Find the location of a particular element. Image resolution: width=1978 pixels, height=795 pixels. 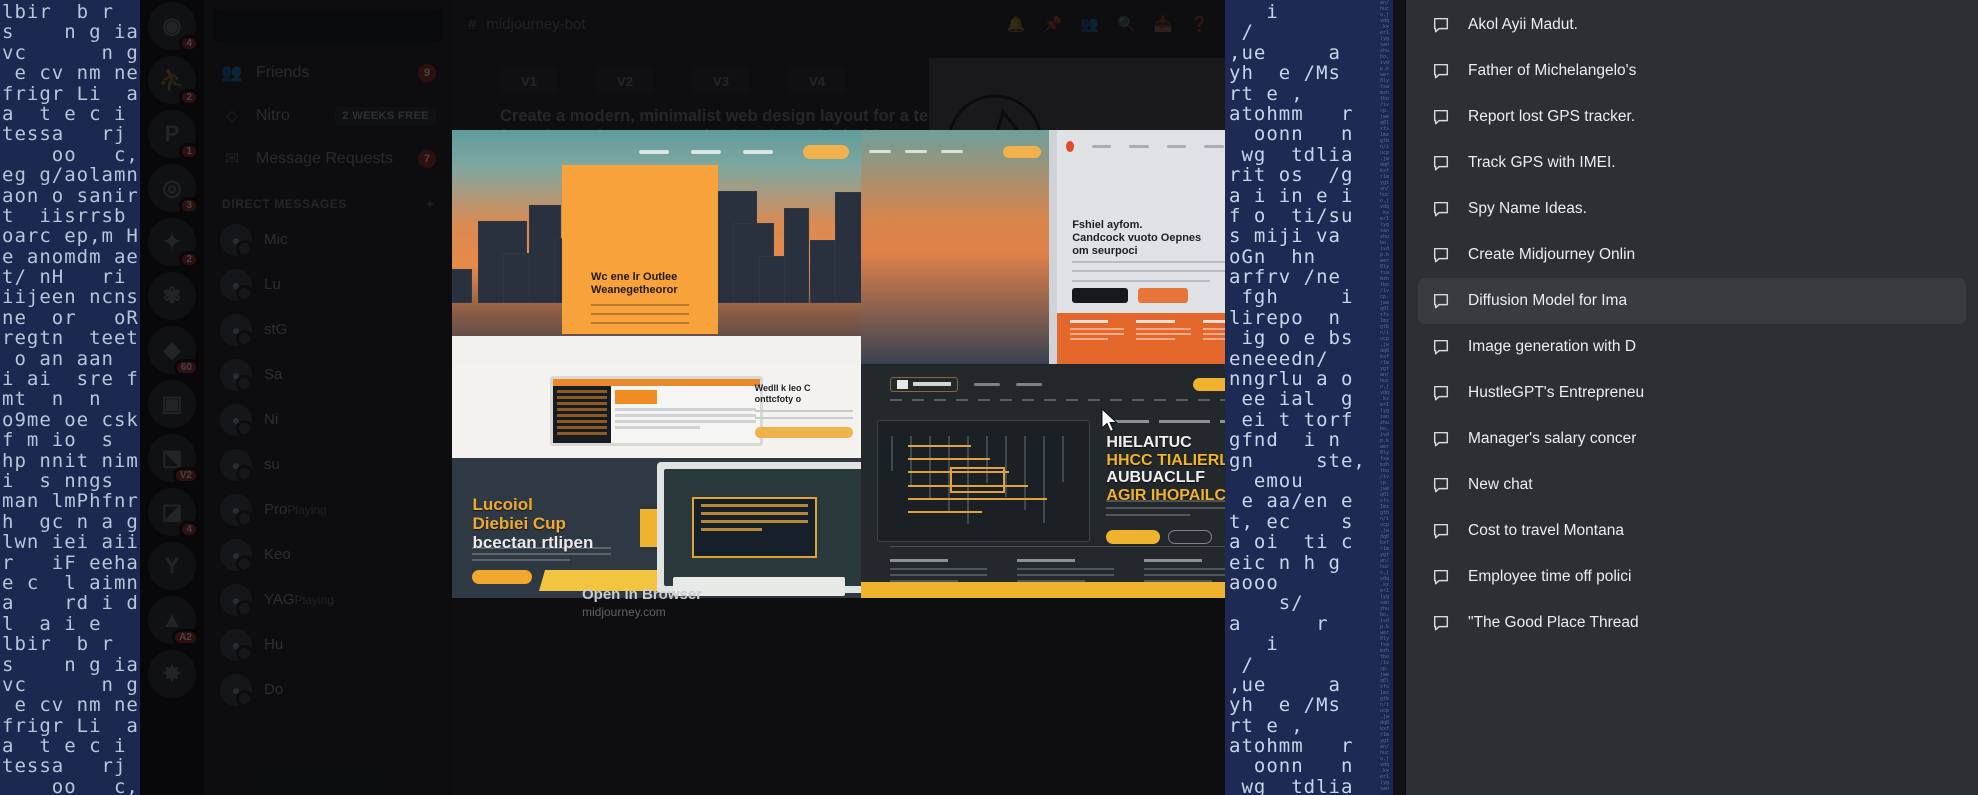

dm-name: Ni is located at coordinates (271, 419).